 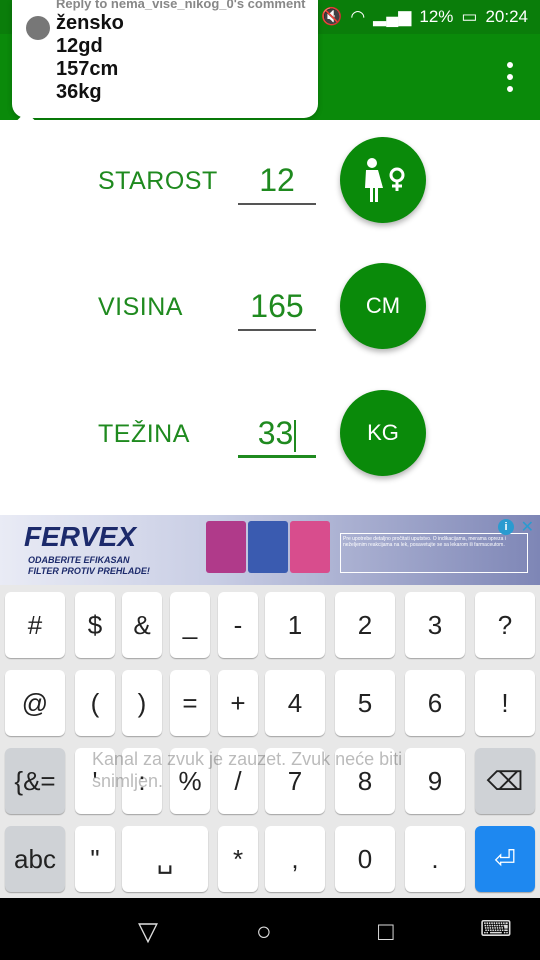 I want to click on age-label: STAROST, so click(x=158, y=181).